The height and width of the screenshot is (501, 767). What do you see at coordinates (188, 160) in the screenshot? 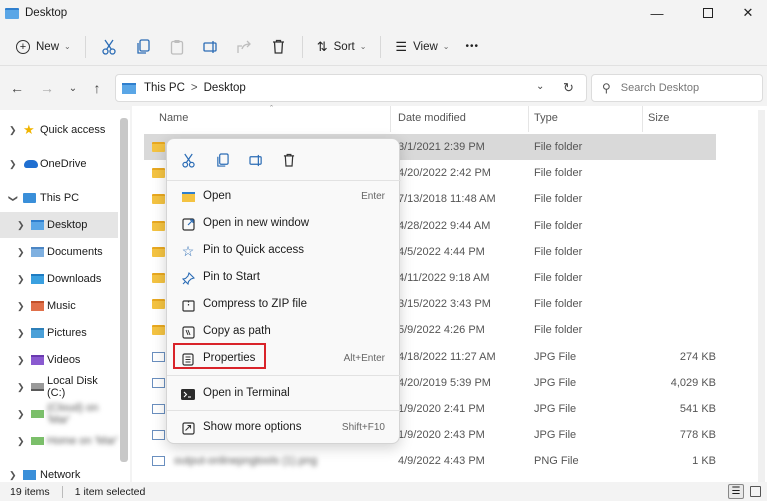
I see `context-cut-button` at bounding box center [188, 160].